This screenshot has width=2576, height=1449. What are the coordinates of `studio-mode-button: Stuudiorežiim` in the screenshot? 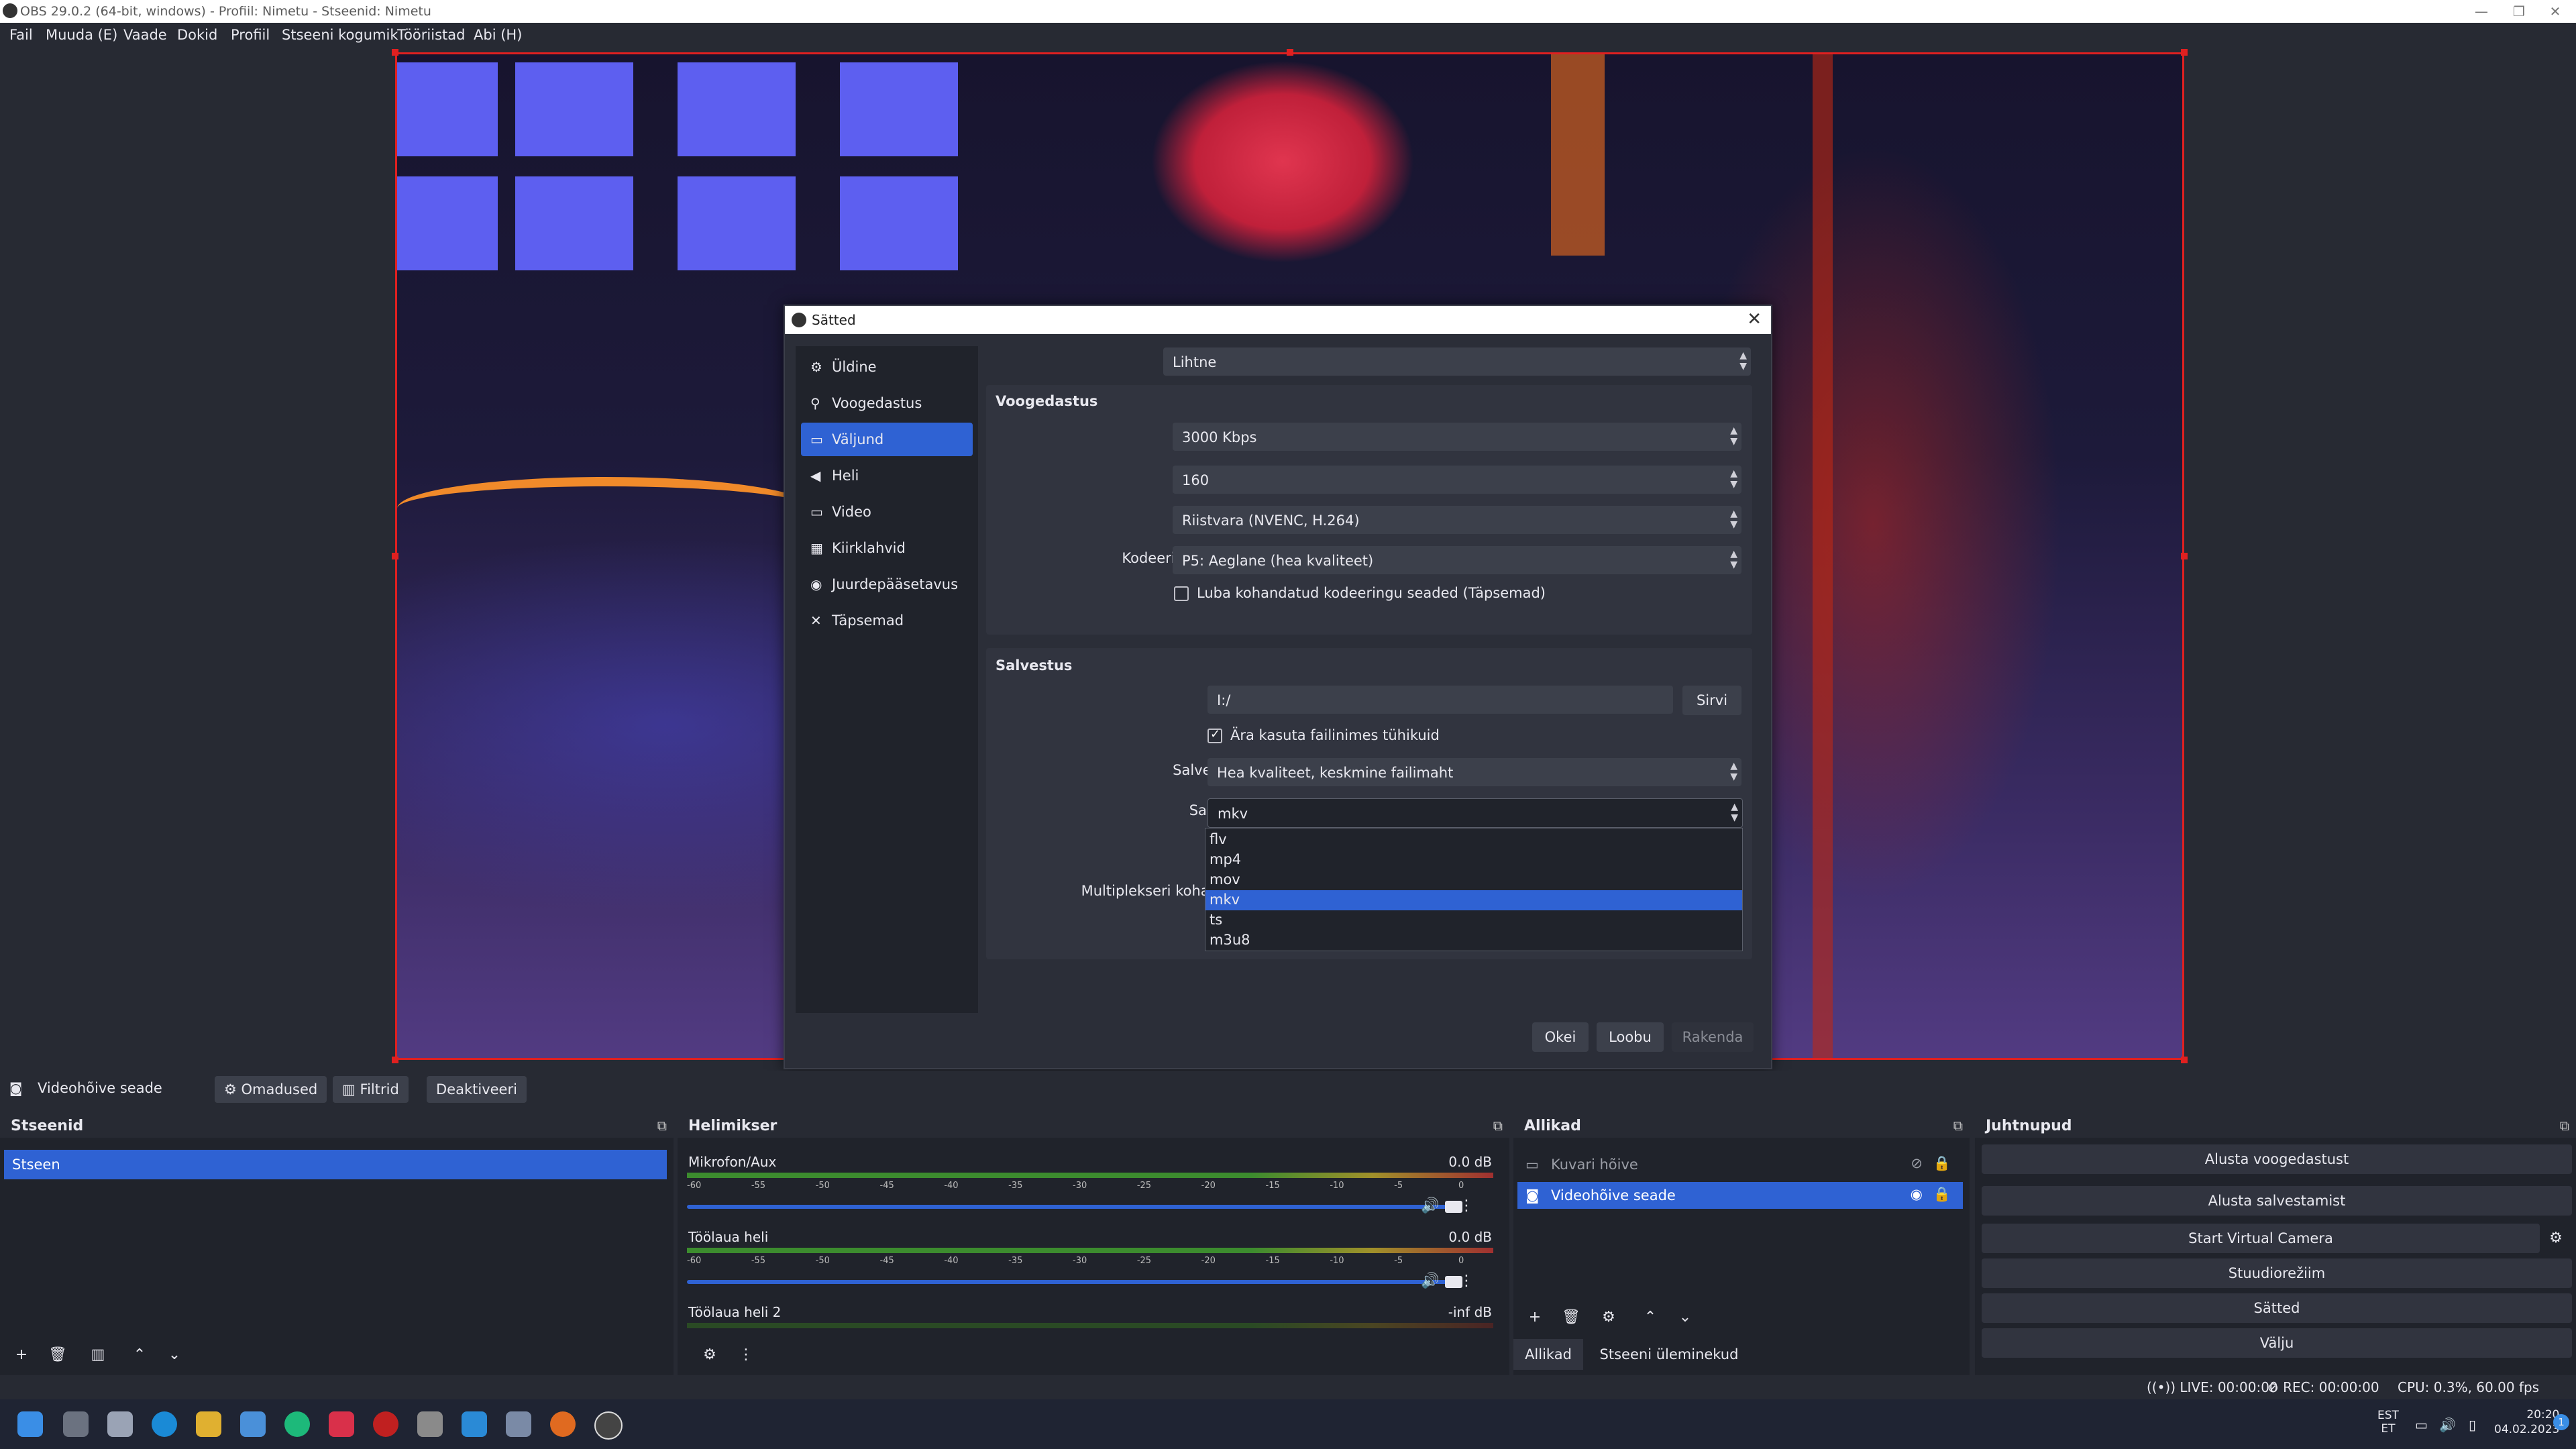 It's located at (2277, 1273).